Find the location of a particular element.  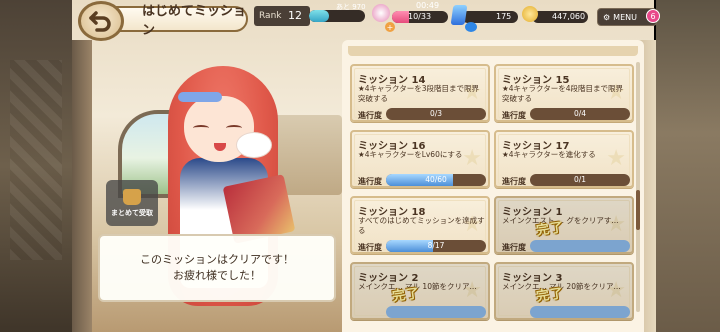

menu-notification-badge: 6 is located at coordinates (653, 16).